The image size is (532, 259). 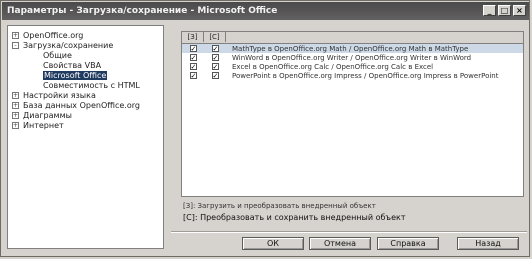 I want to click on back-button: Назад, so click(x=488, y=243).